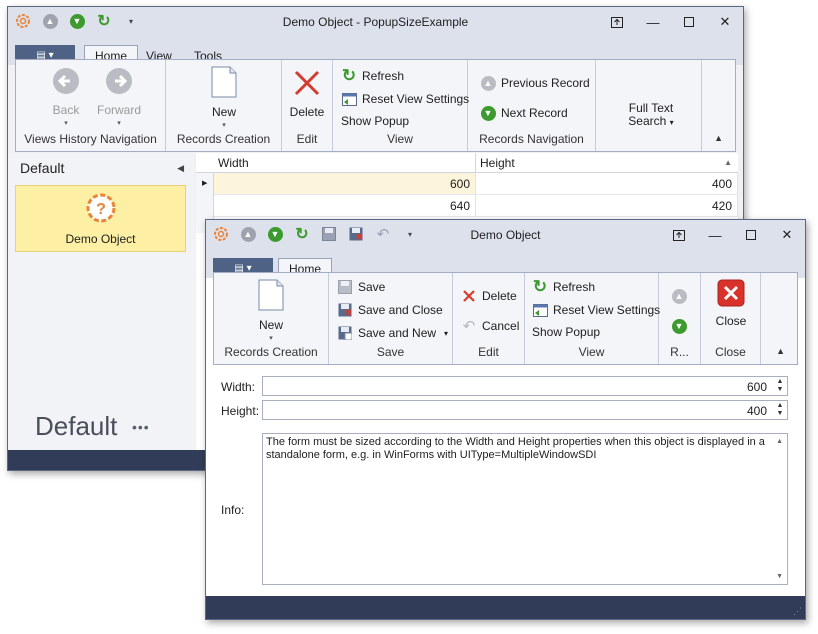 The height and width of the screenshot is (634, 818). I want to click on cell-height: 420, so click(607, 206).